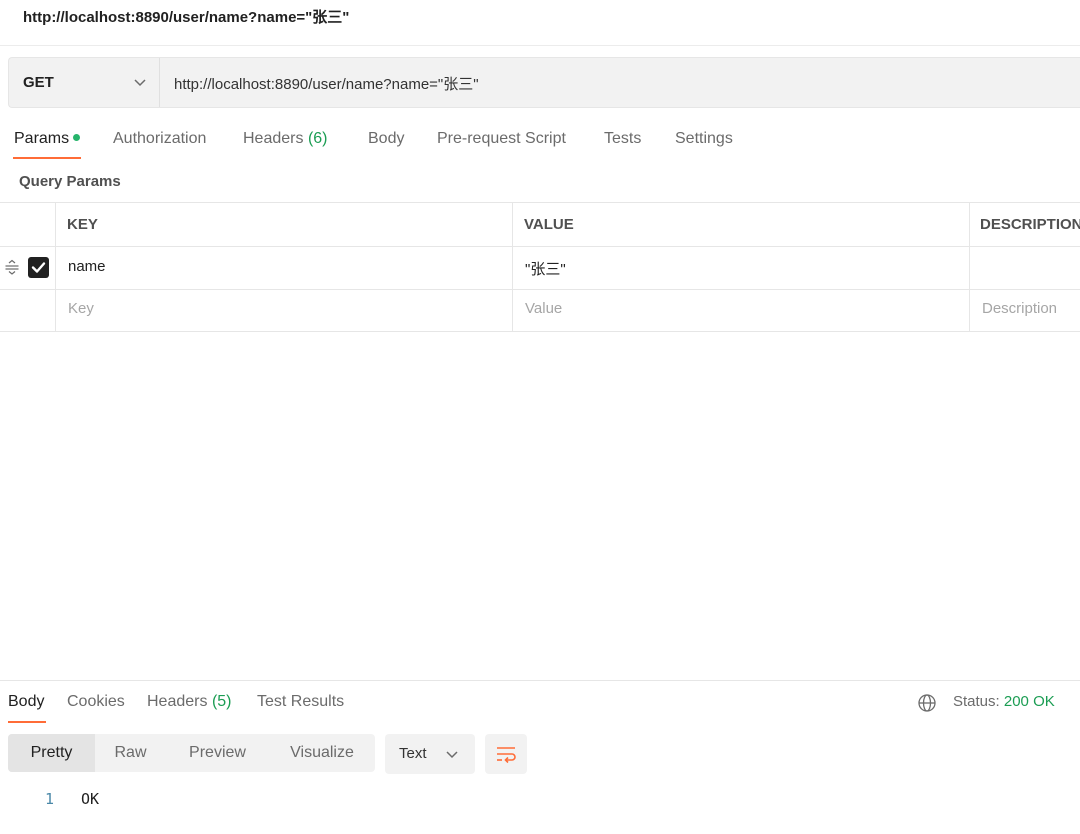 The image size is (1080, 834). Describe the element at coordinates (70, 181) in the screenshot. I see `query-params-title: Query Params` at that location.